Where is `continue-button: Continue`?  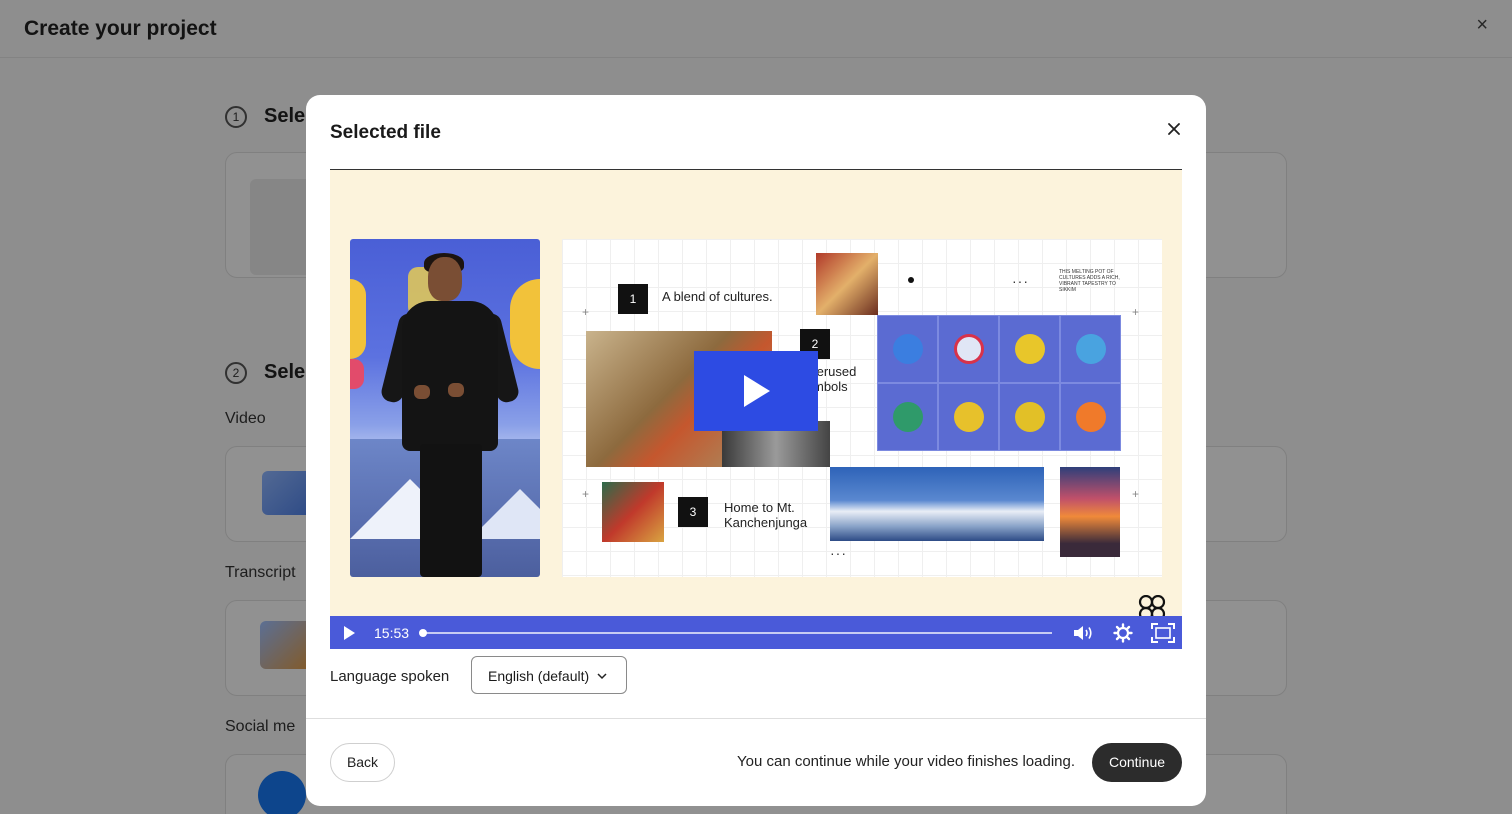
continue-button: Continue is located at coordinates (1137, 762).